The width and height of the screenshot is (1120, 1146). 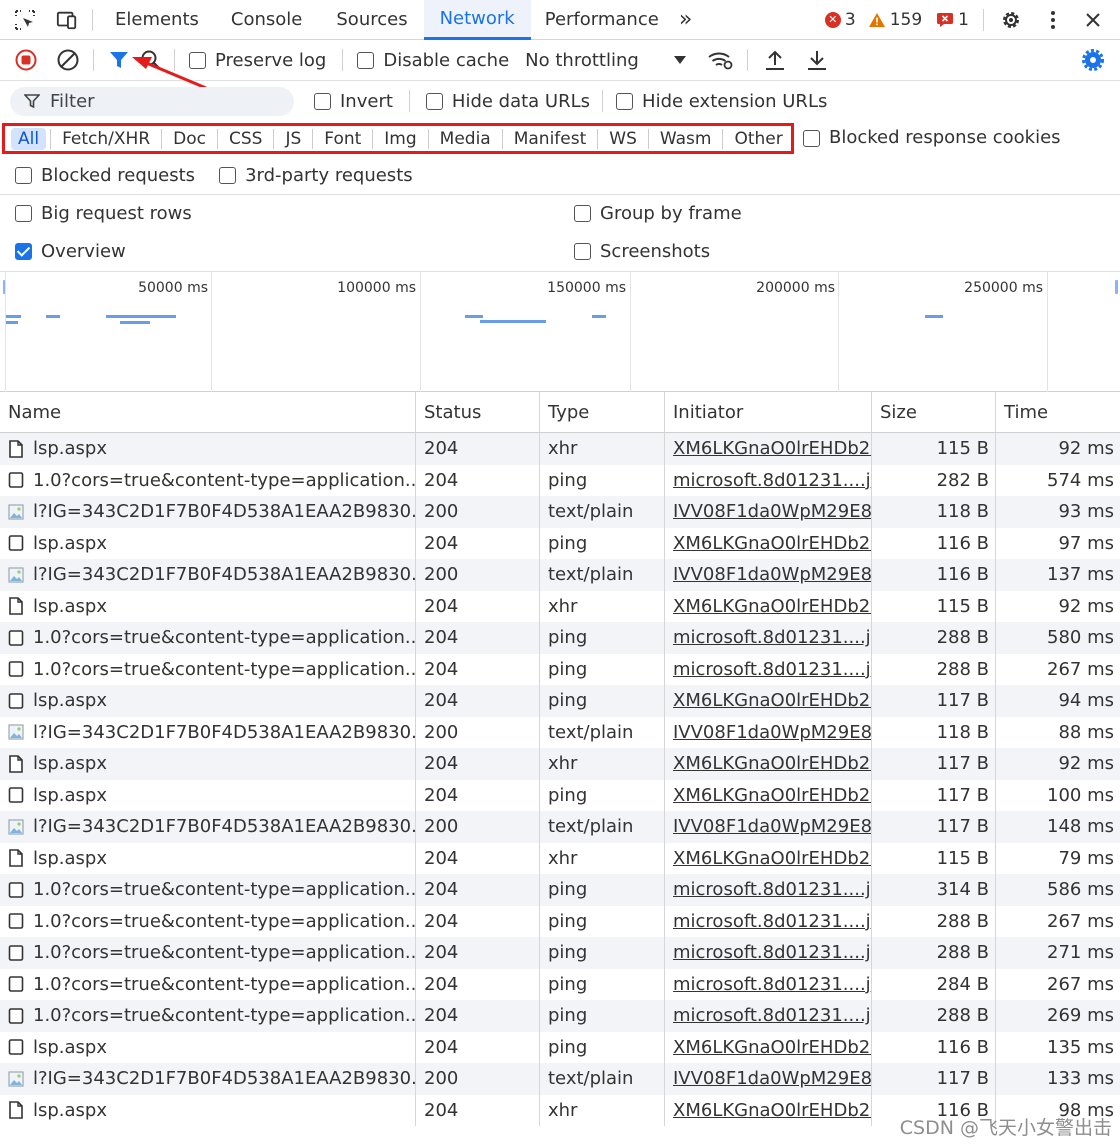 I want to click on tab-network: Network, so click(x=477, y=20).